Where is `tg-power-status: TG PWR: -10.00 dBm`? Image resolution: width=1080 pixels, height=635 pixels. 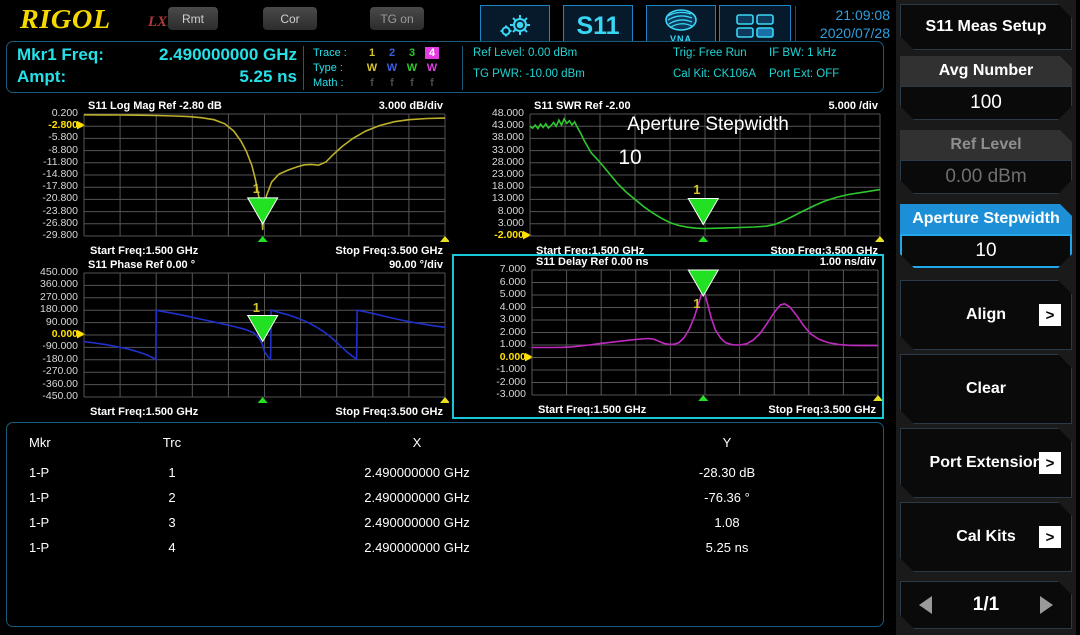 tg-power-status: TG PWR: -10.00 dBm is located at coordinates (529, 74).